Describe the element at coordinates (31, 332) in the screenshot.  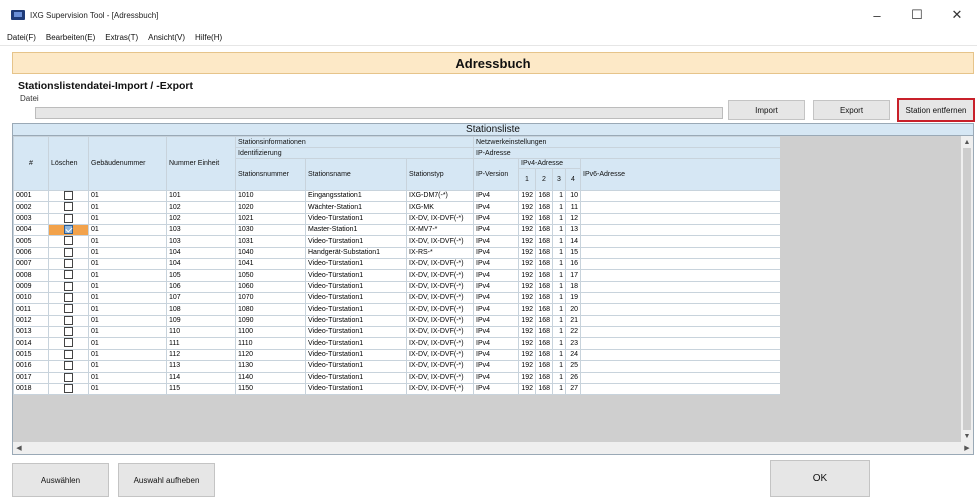
I see `row-number: 0013` at that location.